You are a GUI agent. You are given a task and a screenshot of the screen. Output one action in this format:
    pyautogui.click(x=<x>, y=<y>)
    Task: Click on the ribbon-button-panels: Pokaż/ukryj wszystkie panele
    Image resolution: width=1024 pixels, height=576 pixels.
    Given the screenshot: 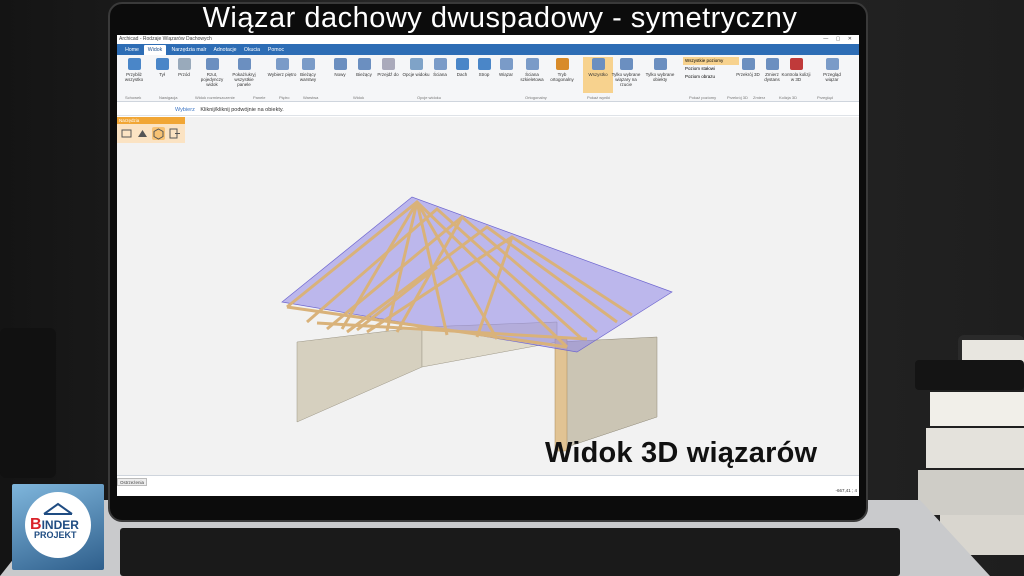 What is the action you would take?
    pyautogui.click(x=244, y=75)
    